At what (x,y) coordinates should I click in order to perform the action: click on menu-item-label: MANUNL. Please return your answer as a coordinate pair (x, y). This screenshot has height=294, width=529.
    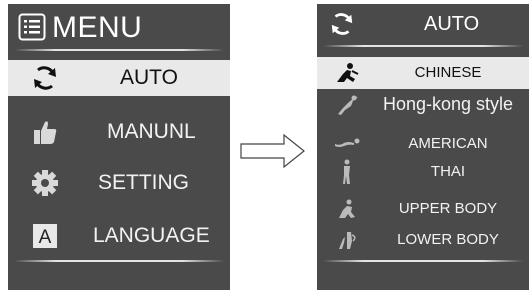
    Looking at the image, I should click on (151, 131).